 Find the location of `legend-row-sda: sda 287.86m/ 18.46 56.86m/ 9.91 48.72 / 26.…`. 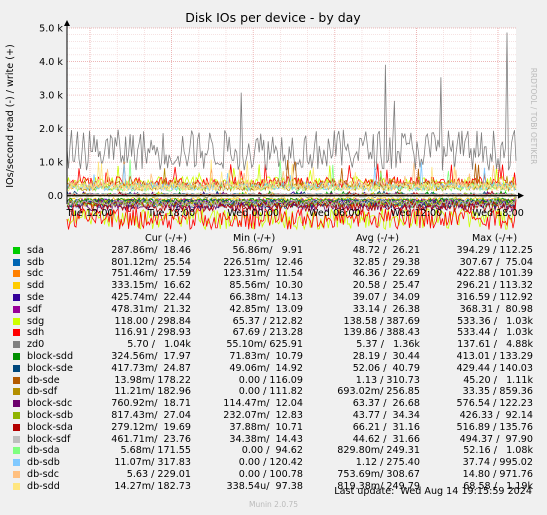

legend-row-sda: sda 287.86m/ 18.46 56.86m/ 9.91 48.72 / 26.… is located at coordinates (273, 250).